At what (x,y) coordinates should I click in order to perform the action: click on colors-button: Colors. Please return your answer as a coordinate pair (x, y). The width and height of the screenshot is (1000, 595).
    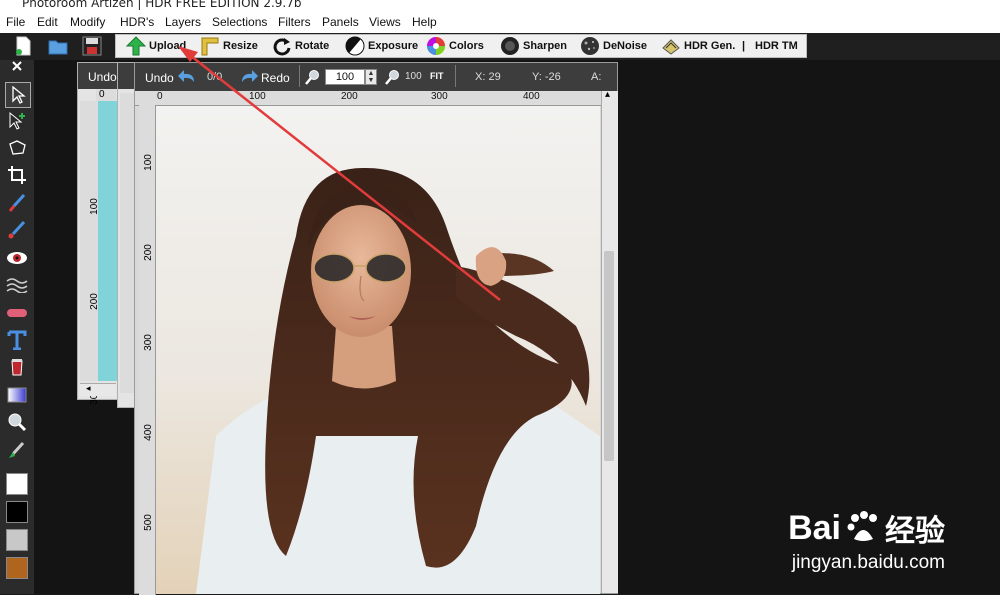
    Looking at the image, I should click on (455, 46).